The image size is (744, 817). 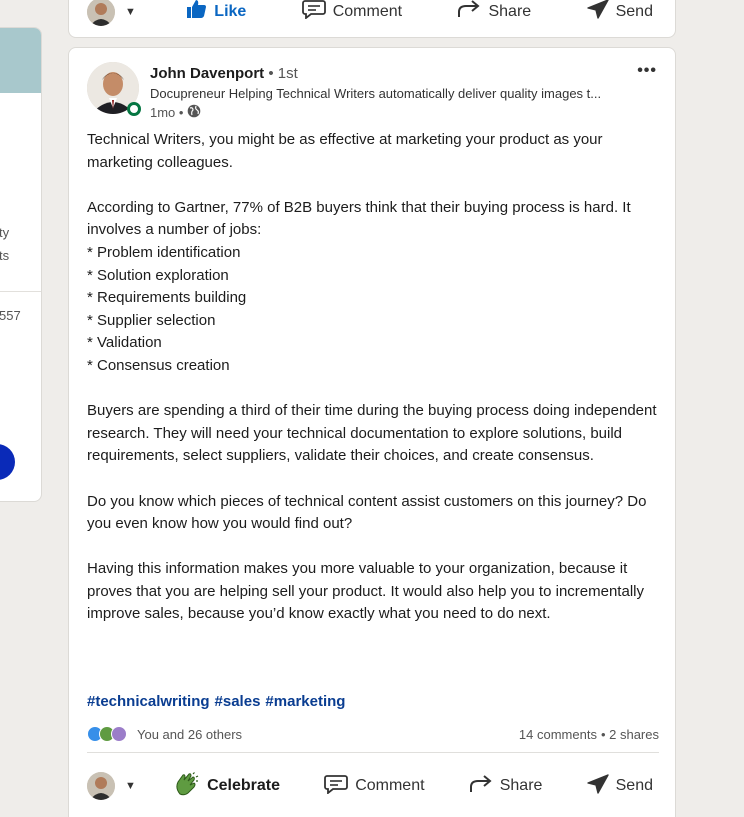 I want to click on hashtag-list: #technicalwriting #sales #marketing, so click(x=216, y=701).